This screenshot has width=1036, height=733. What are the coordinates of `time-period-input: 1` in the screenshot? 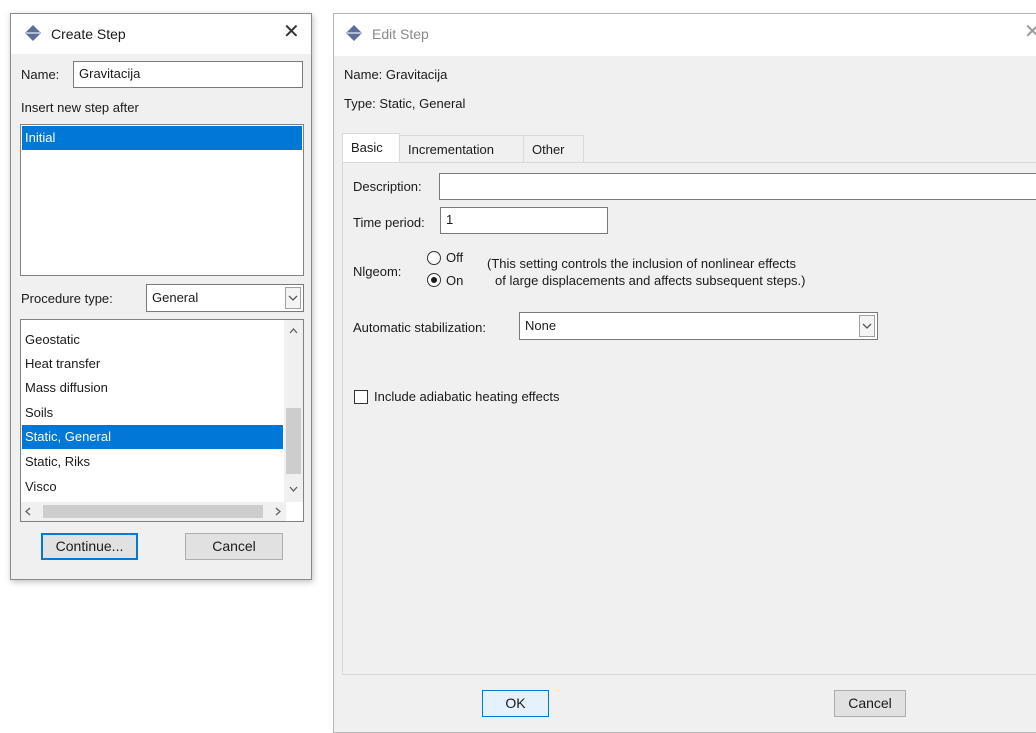 It's located at (524, 220).